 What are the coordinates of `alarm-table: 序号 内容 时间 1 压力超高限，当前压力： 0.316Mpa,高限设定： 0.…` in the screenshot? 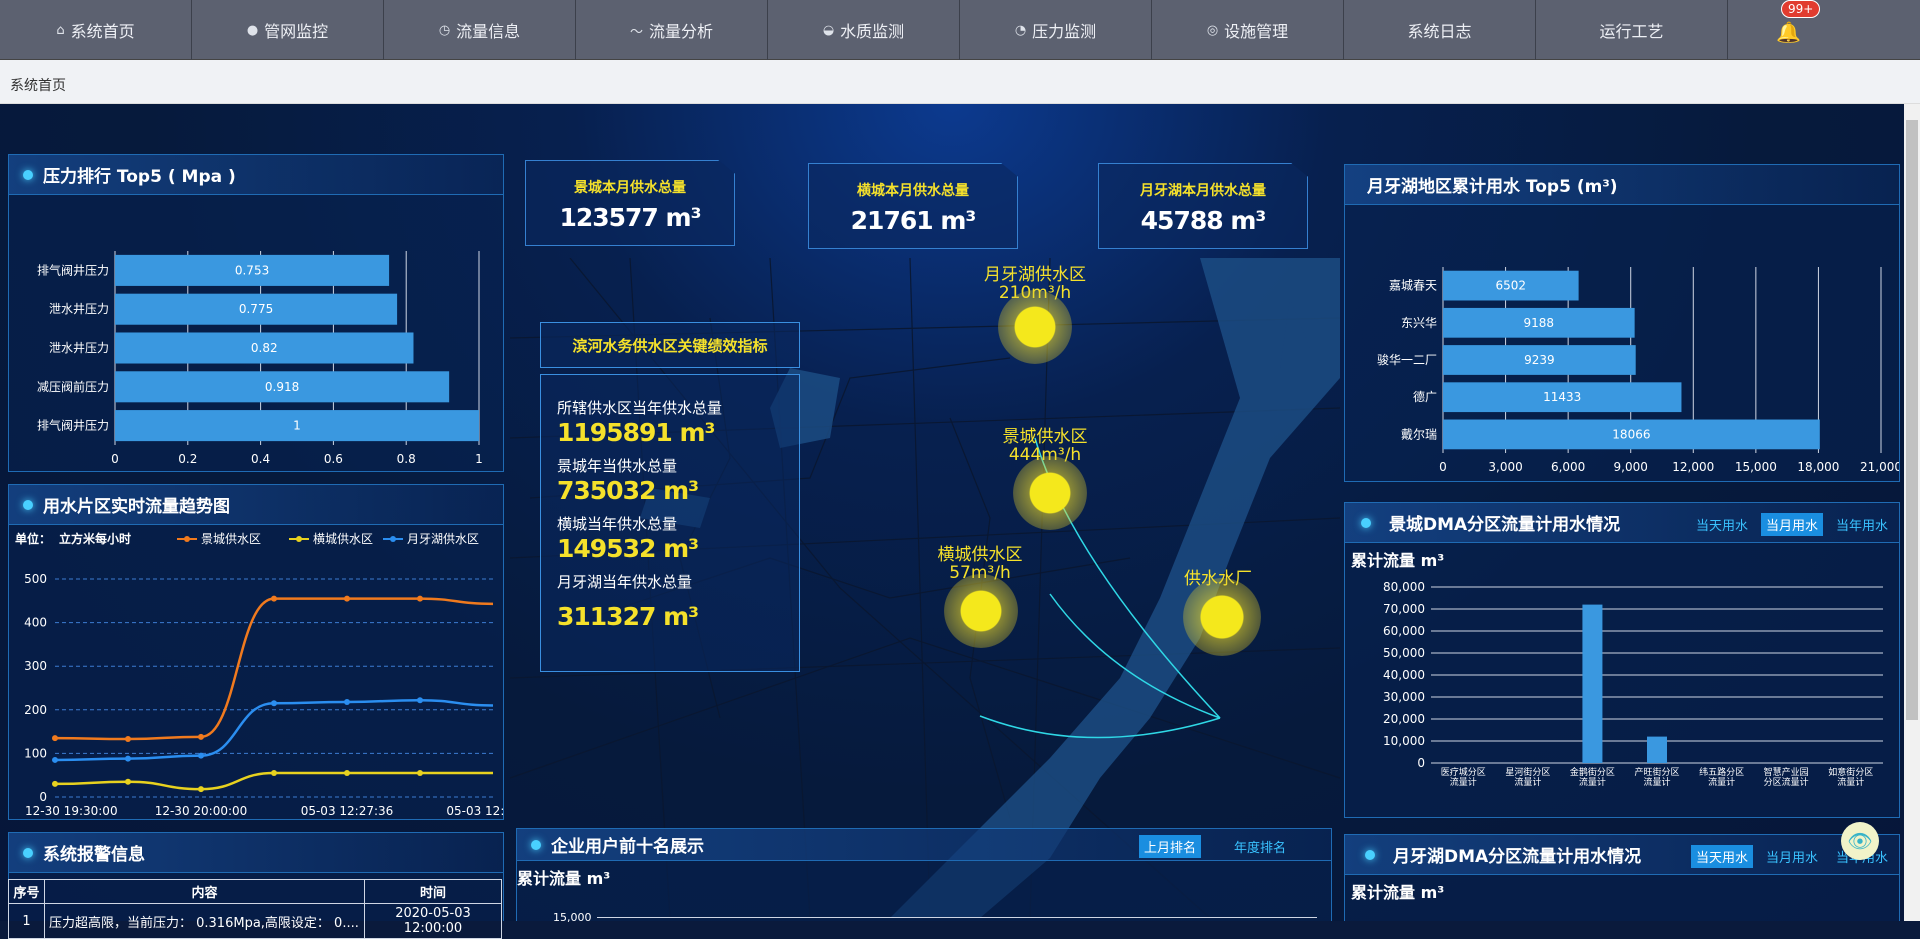 It's located at (255, 909).